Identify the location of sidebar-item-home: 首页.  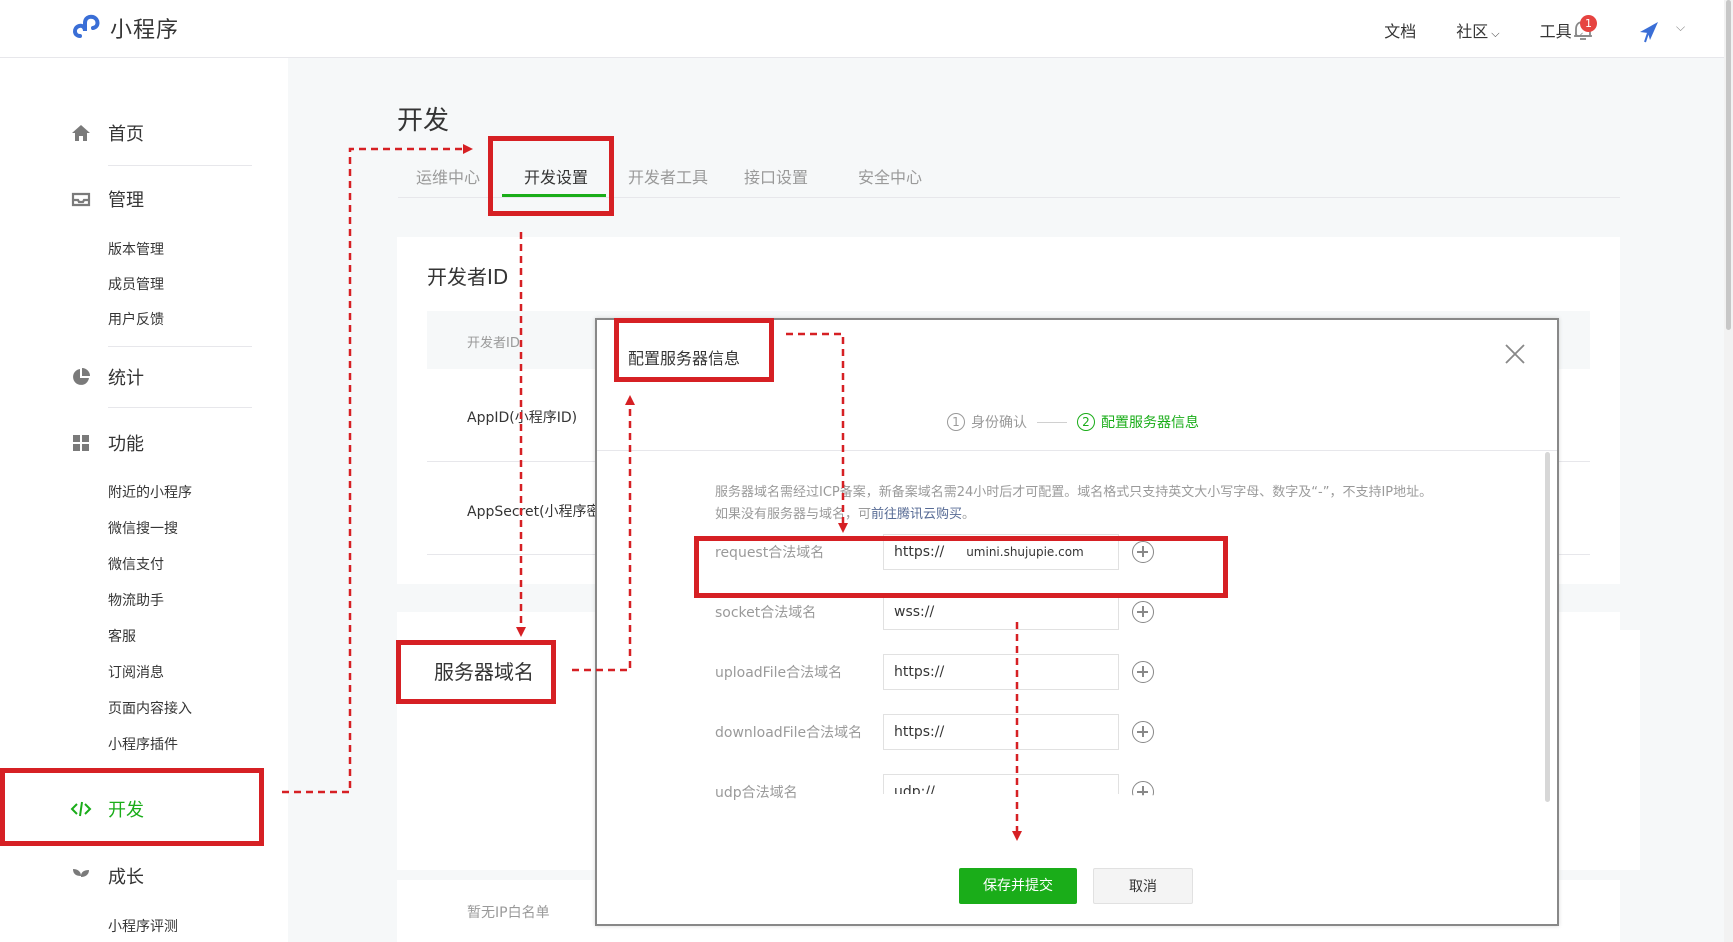
(107, 133).